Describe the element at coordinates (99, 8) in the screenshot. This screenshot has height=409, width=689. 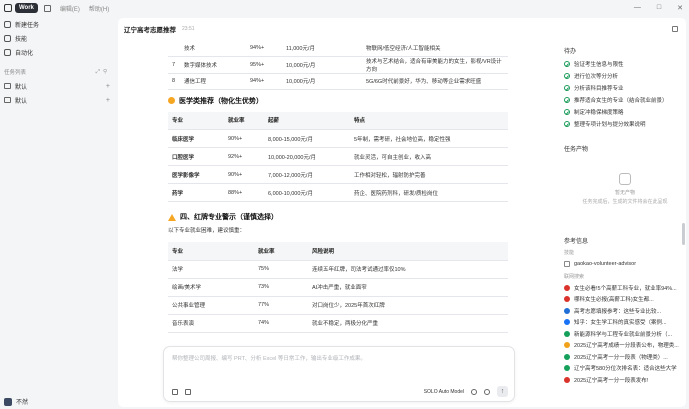
I see `menu-help: 帮助(H)` at that location.